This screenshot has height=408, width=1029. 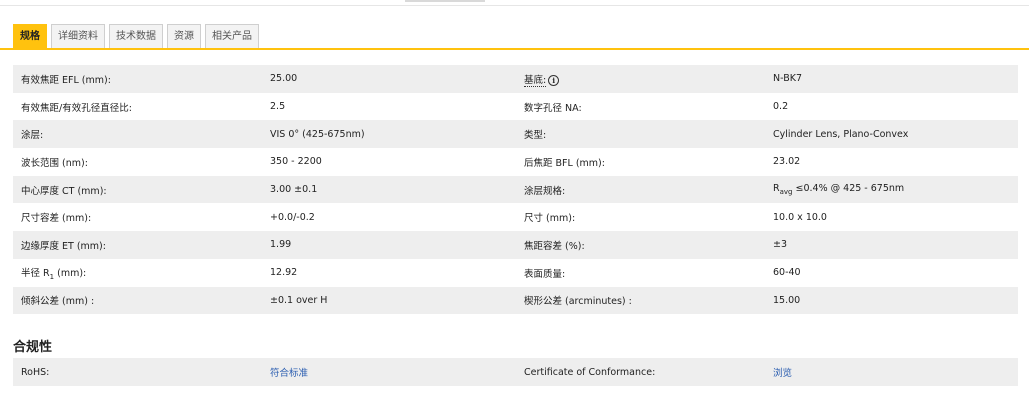 I want to click on spec-label: 数字孔径 NA:, so click(x=640, y=107).